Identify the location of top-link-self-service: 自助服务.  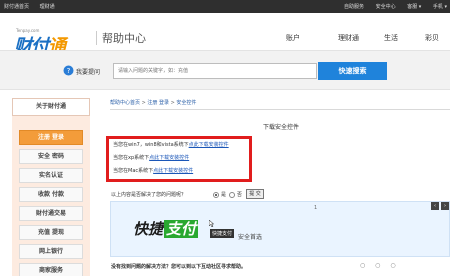
(354, 7).